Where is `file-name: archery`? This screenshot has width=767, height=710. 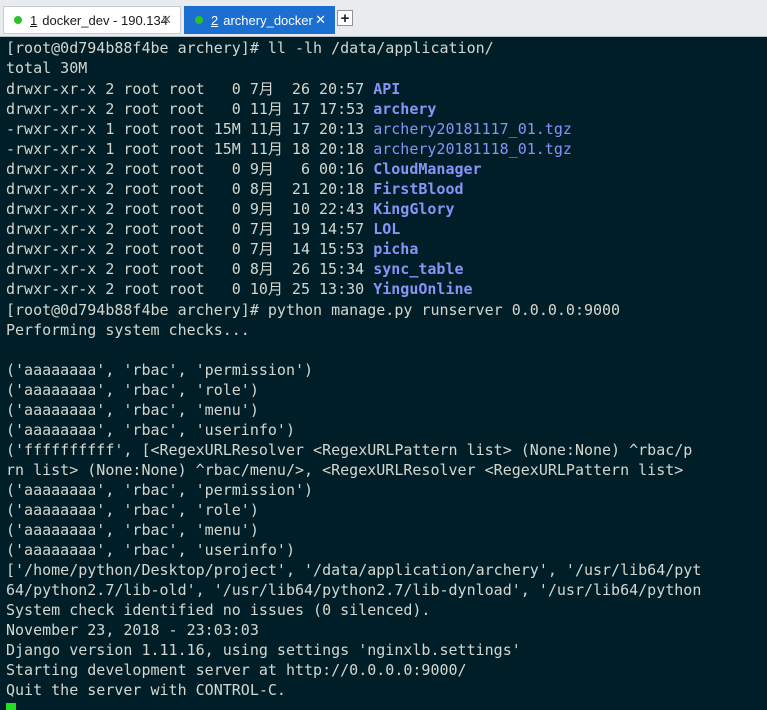 file-name: archery is located at coordinates (405, 109).